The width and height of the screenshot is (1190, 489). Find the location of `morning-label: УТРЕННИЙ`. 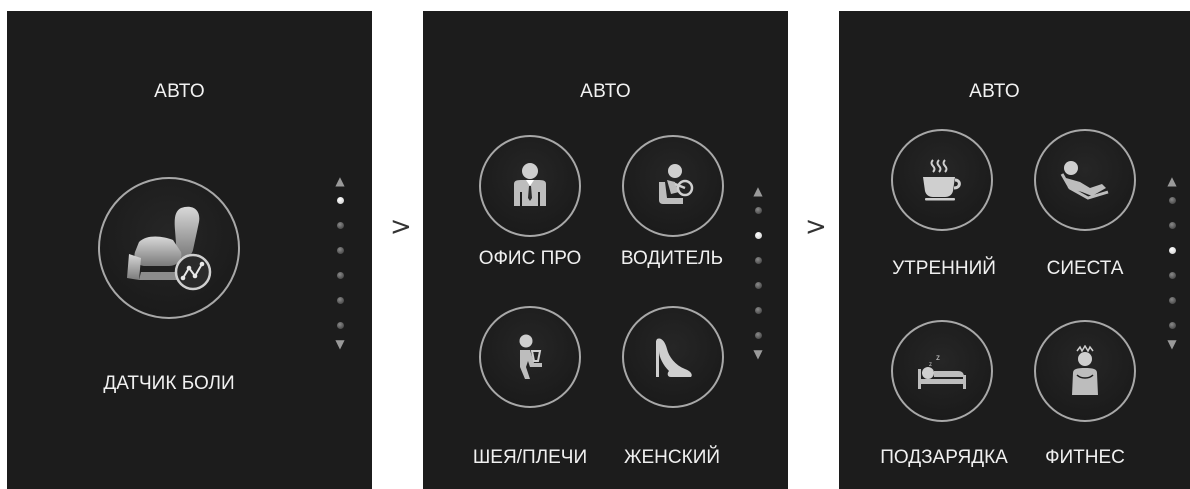

morning-label: УТРЕННИЙ is located at coordinates (944, 268).